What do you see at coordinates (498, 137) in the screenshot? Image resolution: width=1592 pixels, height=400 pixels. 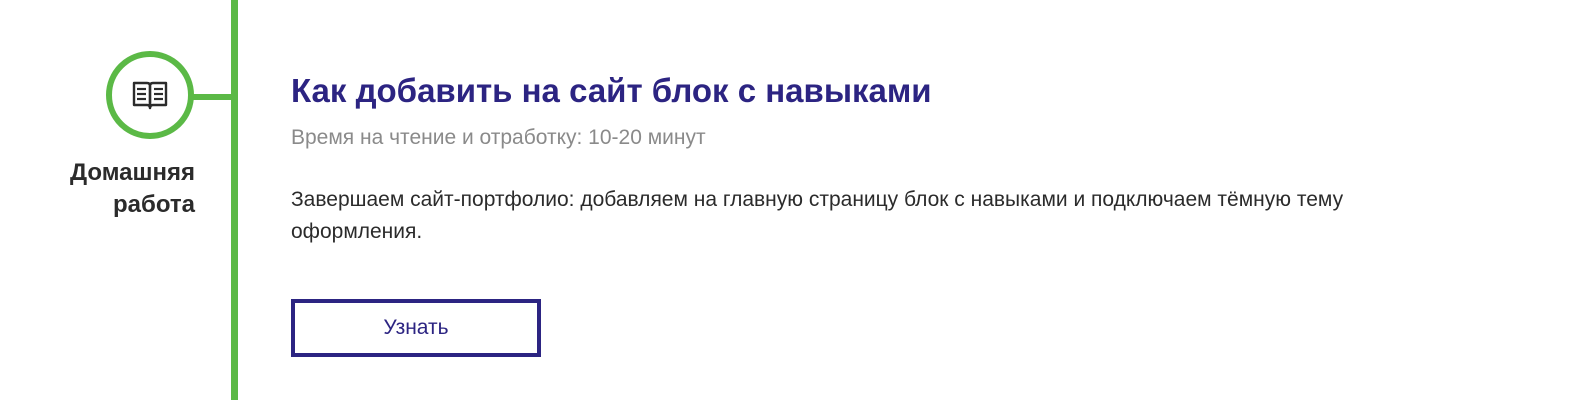 I see `reading-time: Время на чтение и отработку: 10-20 минут` at bounding box center [498, 137].